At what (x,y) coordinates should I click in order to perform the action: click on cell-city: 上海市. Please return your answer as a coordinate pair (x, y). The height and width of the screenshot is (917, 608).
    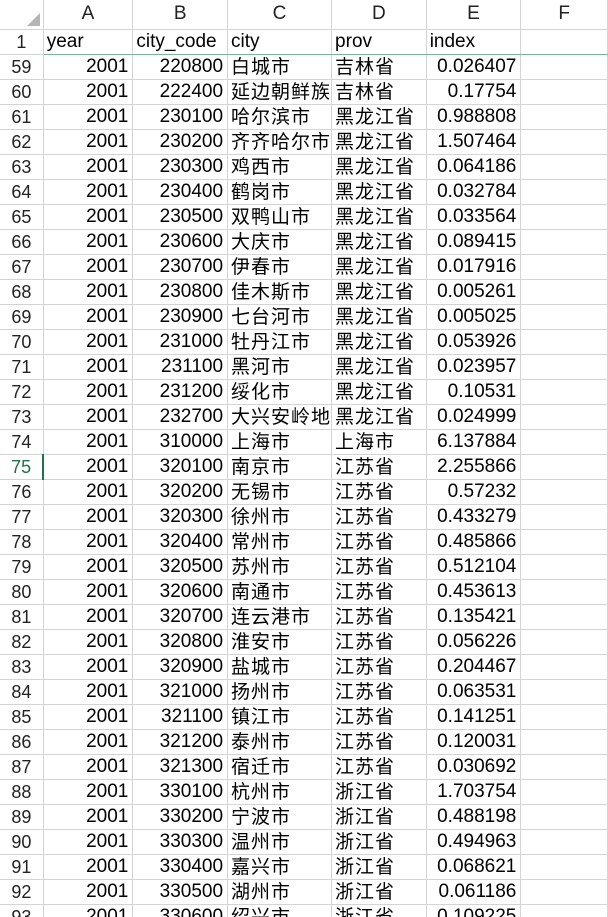
    Looking at the image, I should click on (280, 442).